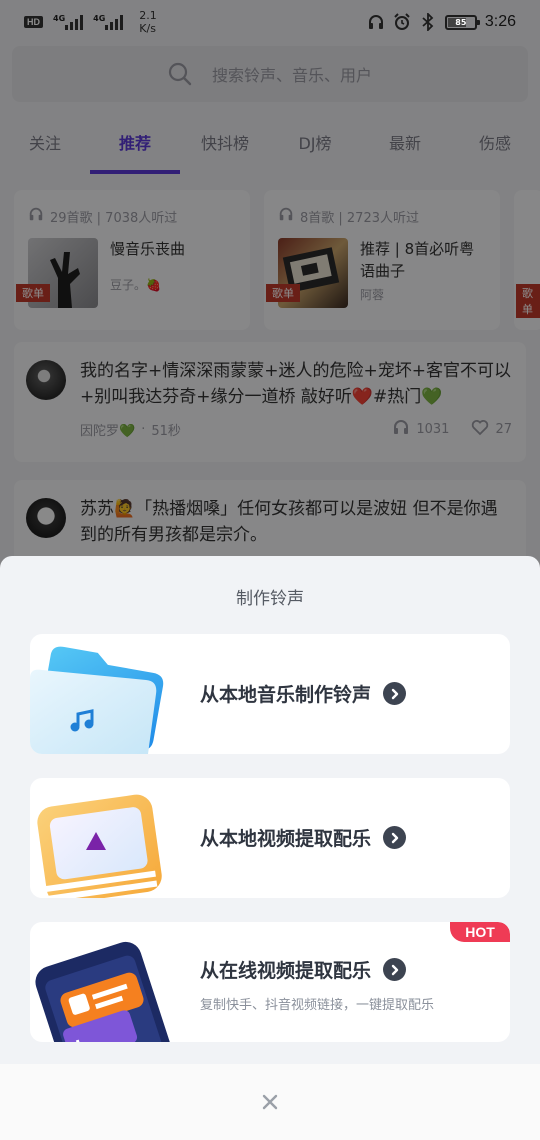 The image size is (540, 1140). What do you see at coordinates (102, 991) in the screenshot?
I see `phone-video-icon` at bounding box center [102, 991].